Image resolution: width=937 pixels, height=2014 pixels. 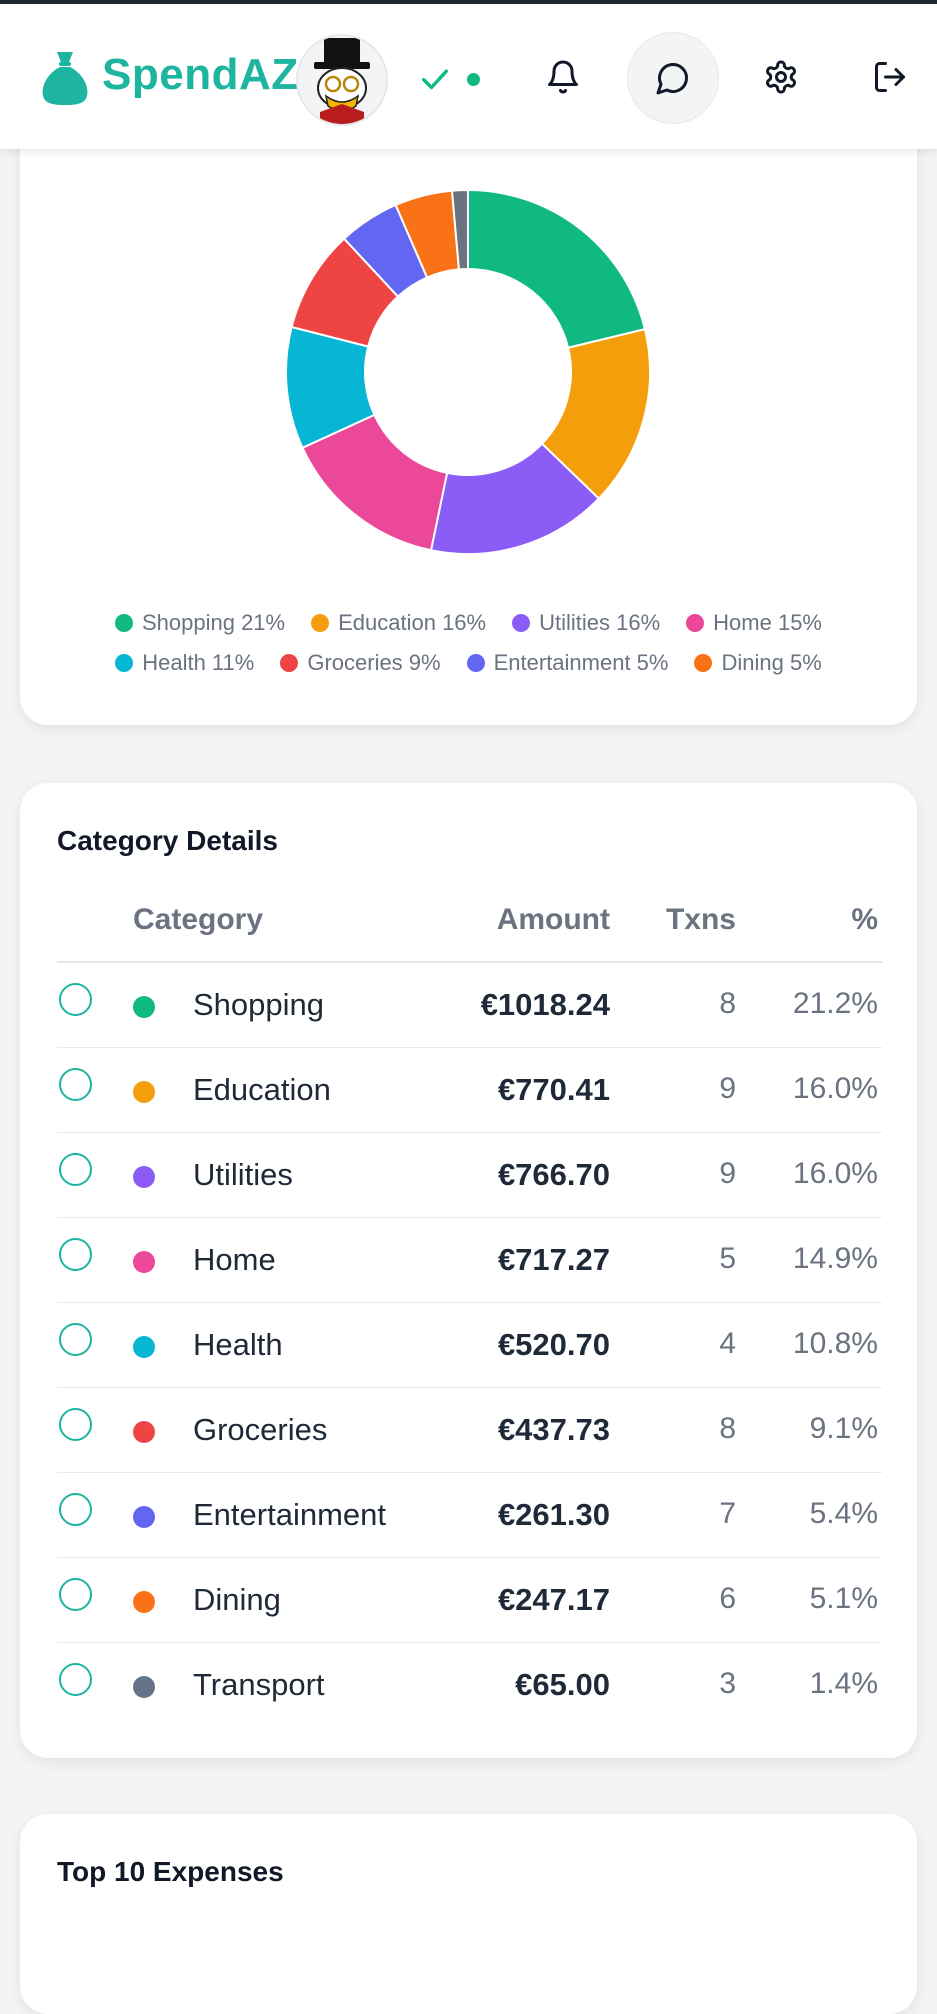 What do you see at coordinates (469, 928) in the screenshot?
I see `table-header: Category Amount Txns %` at bounding box center [469, 928].